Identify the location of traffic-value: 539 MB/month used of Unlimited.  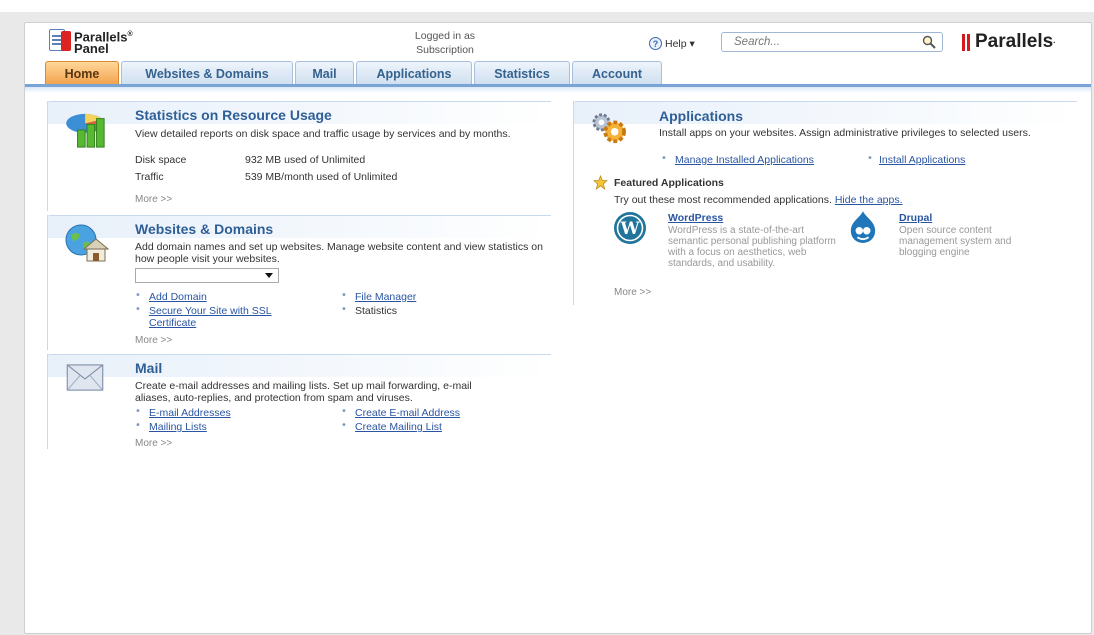
(321, 177).